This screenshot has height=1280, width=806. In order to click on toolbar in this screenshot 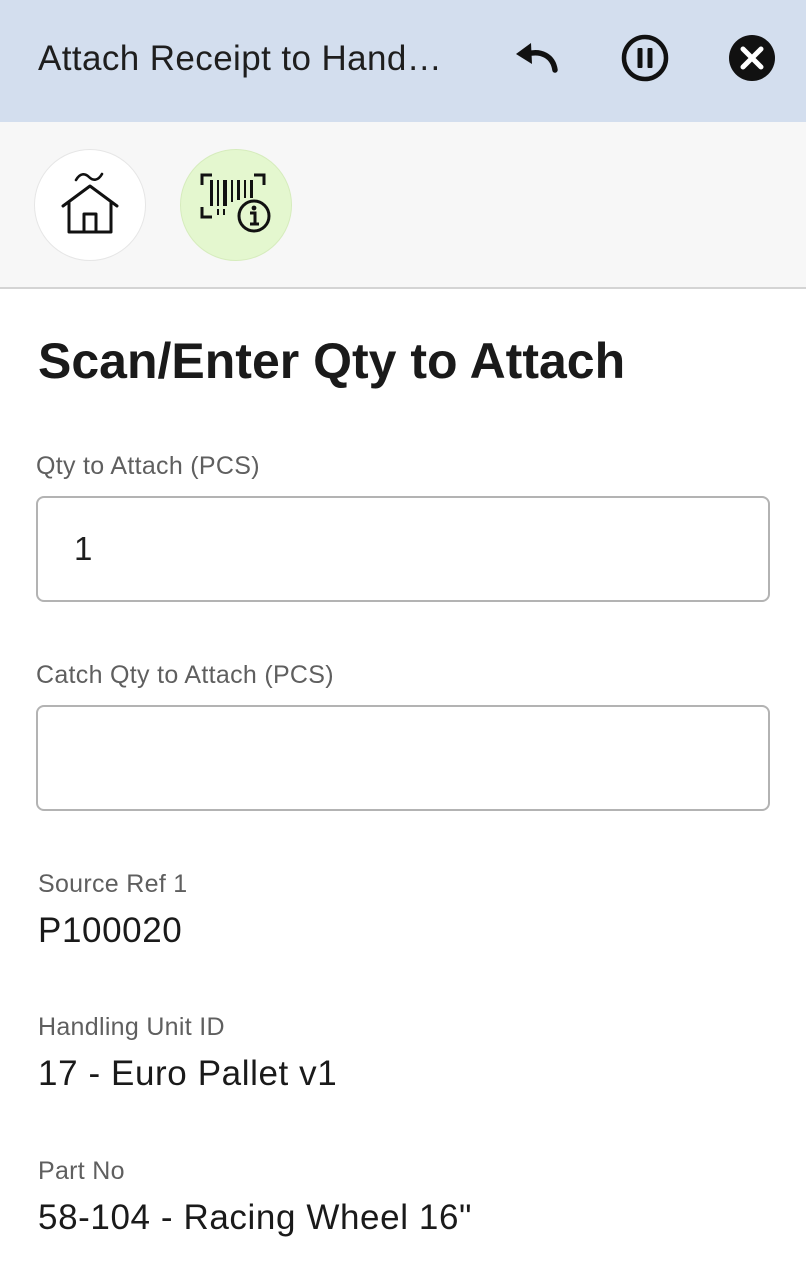, I will do `click(403, 205)`.